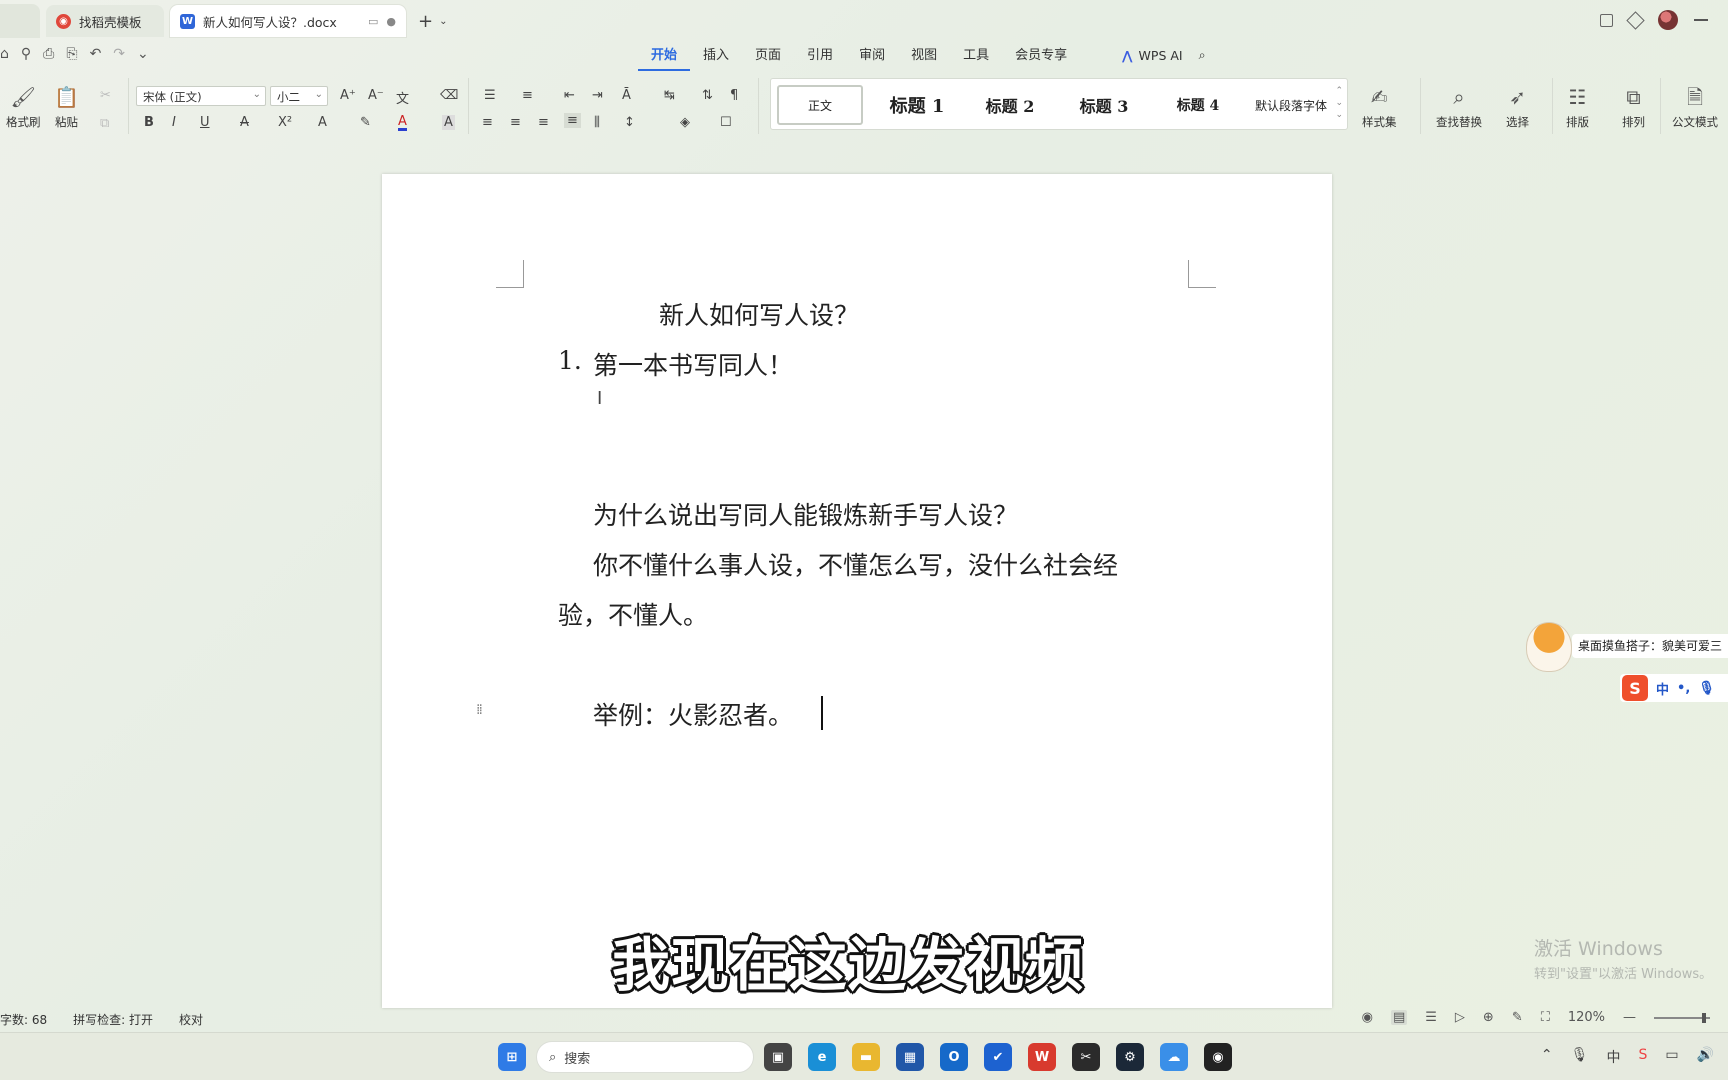 Image resolution: width=1728 pixels, height=1080 pixels. I want to click on cube-icon, so click(1635, 20).